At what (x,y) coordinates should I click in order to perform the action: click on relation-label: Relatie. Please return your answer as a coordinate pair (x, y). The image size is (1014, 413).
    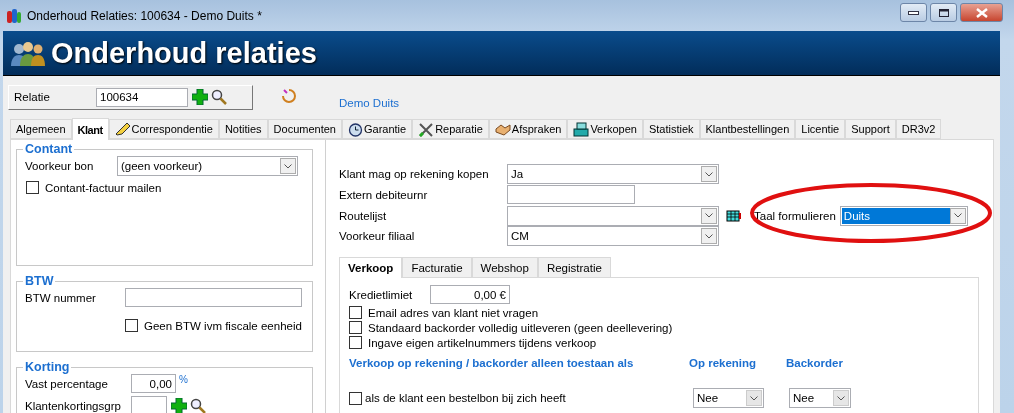
    Looking at the image, I should click on (32, 97).